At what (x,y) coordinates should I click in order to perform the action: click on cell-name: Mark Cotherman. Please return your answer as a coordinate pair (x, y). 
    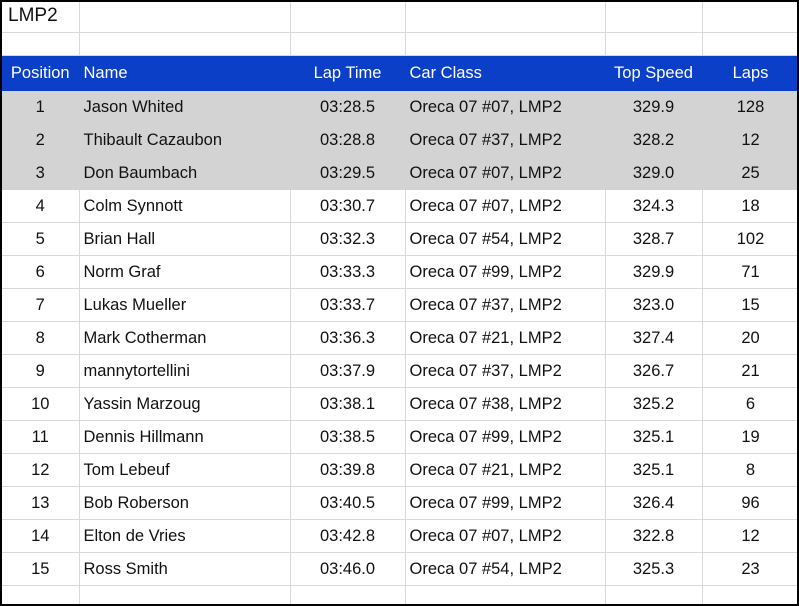
    Looking at the image, I should click on (185, 338).